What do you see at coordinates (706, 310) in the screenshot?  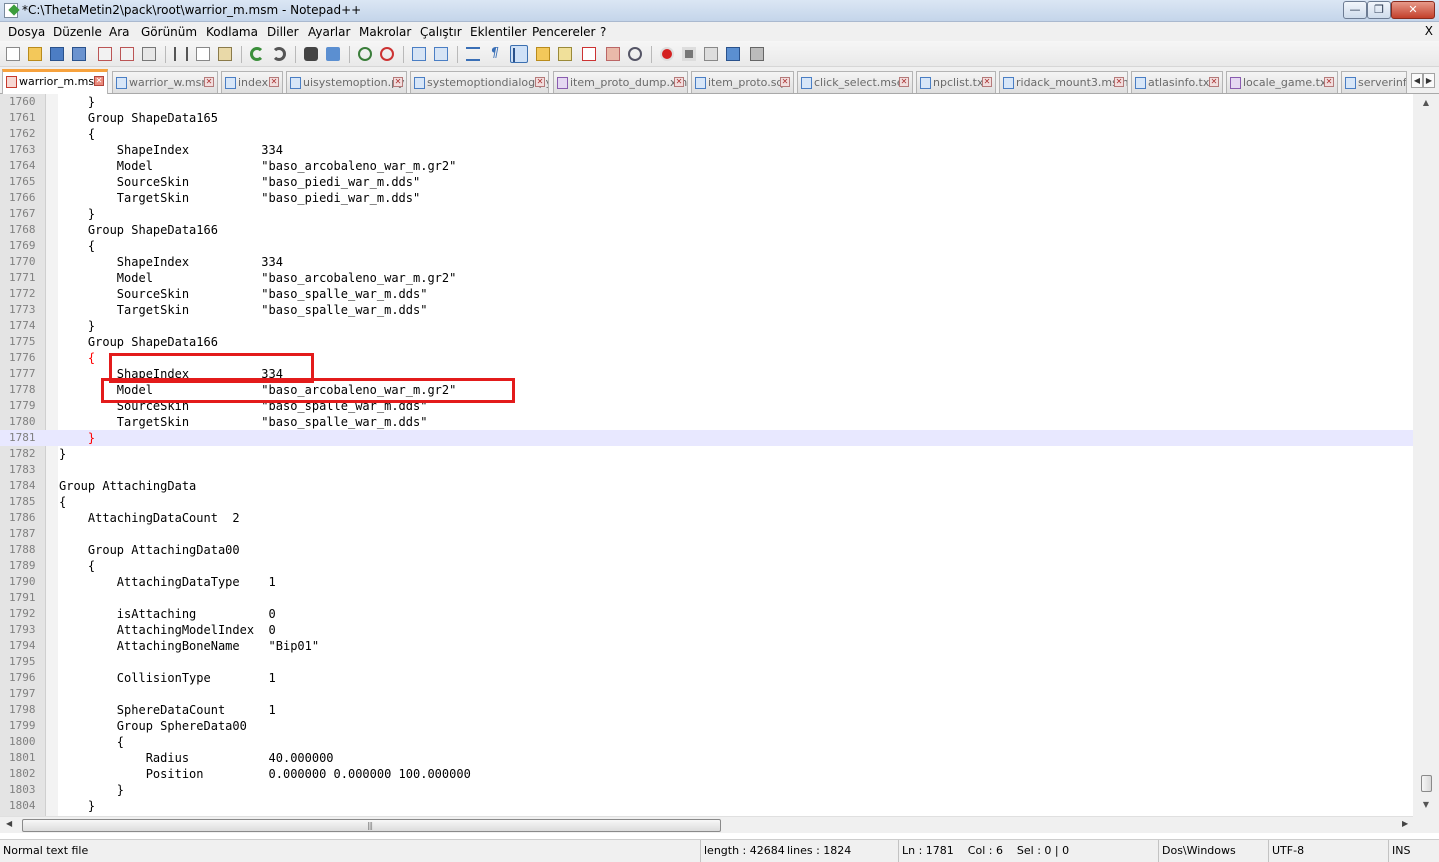 I see `code-line: 1773 TargetSkin "baso_spalle_war_m.dds"` at bounding box center [706, 310].